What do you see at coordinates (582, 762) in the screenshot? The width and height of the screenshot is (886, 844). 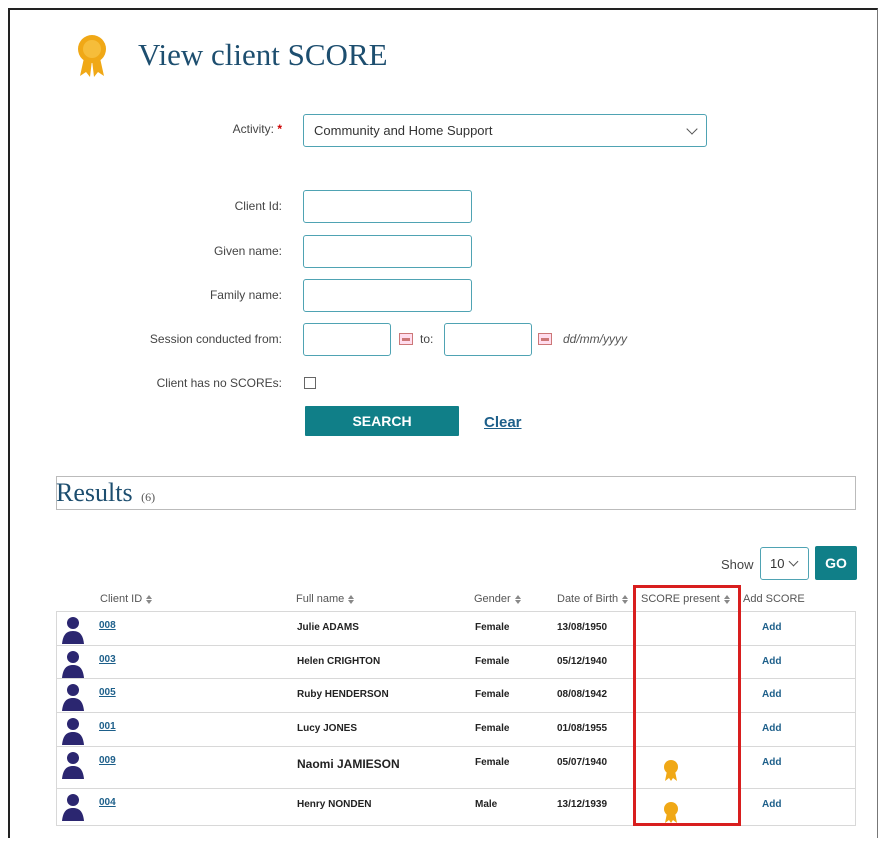 I see `date-of-birth: 05/07/1940` at bounding box center [582, 762].